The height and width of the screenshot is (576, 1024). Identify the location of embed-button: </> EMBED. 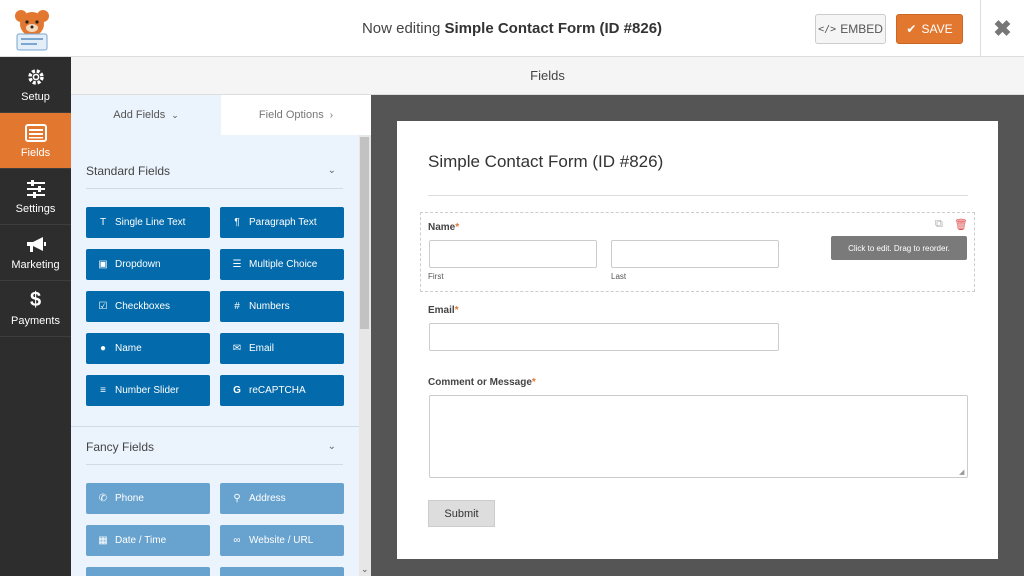
(850, 29).